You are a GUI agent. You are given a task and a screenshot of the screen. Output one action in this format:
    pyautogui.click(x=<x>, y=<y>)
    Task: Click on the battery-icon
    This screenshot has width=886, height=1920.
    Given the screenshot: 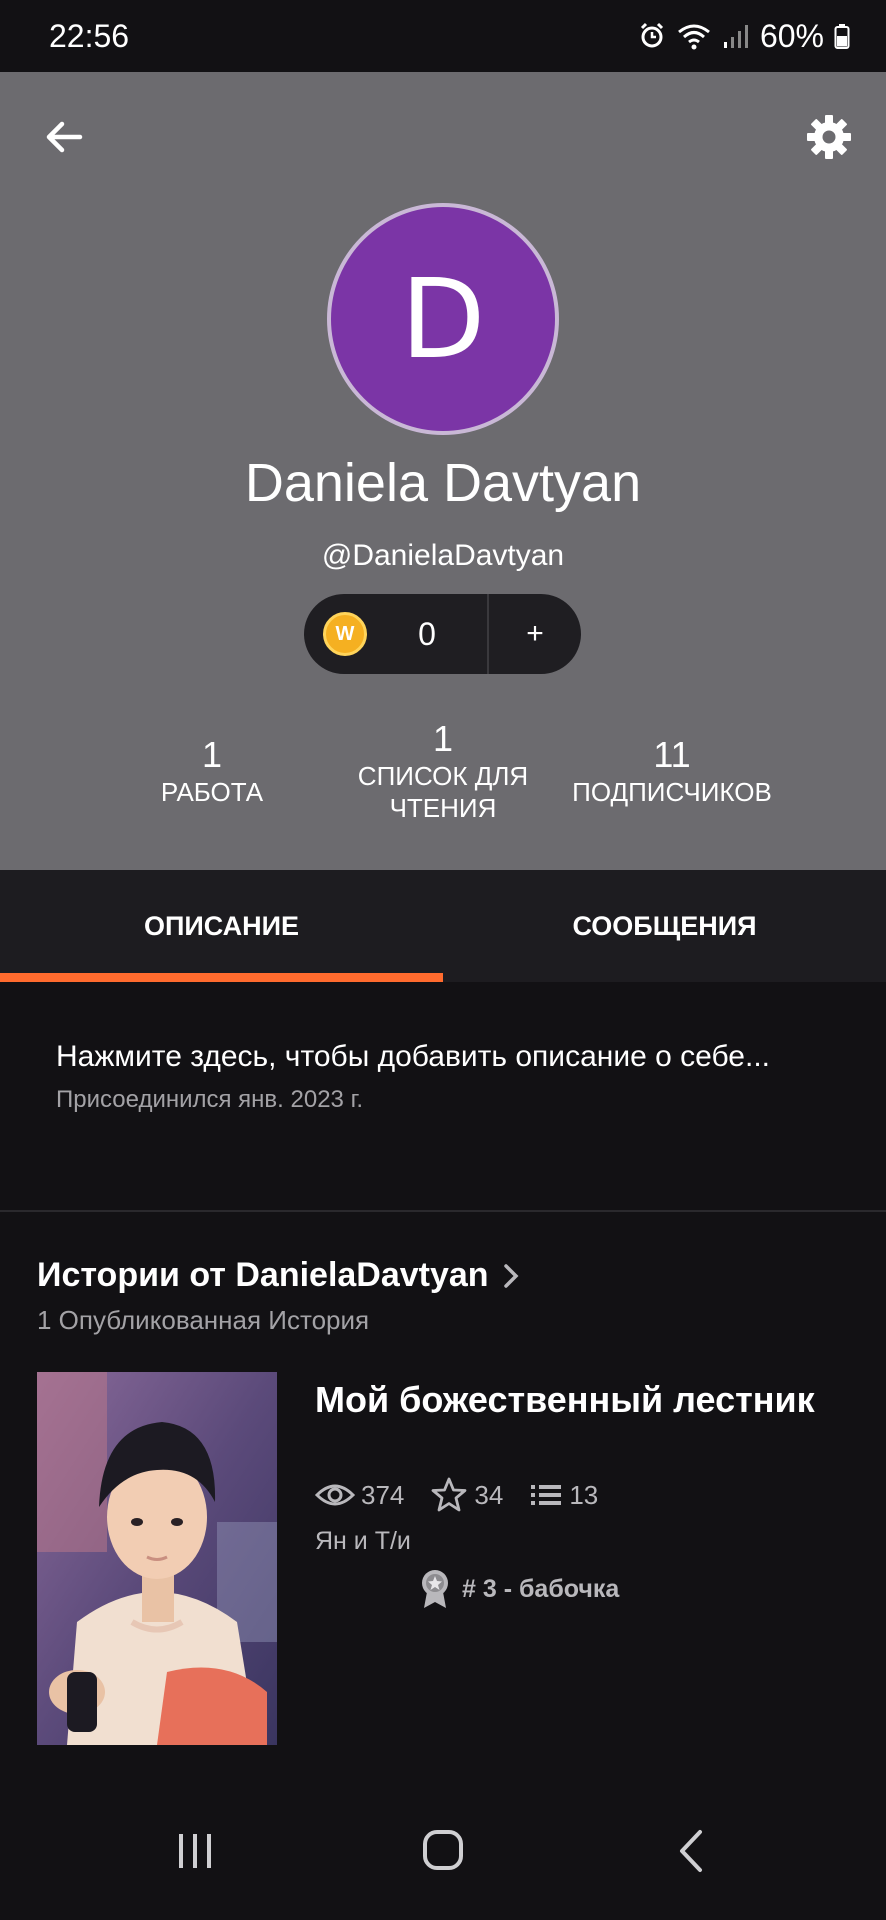 What is the action you would take?
    pyautogui.click(x=842, y=36)
    